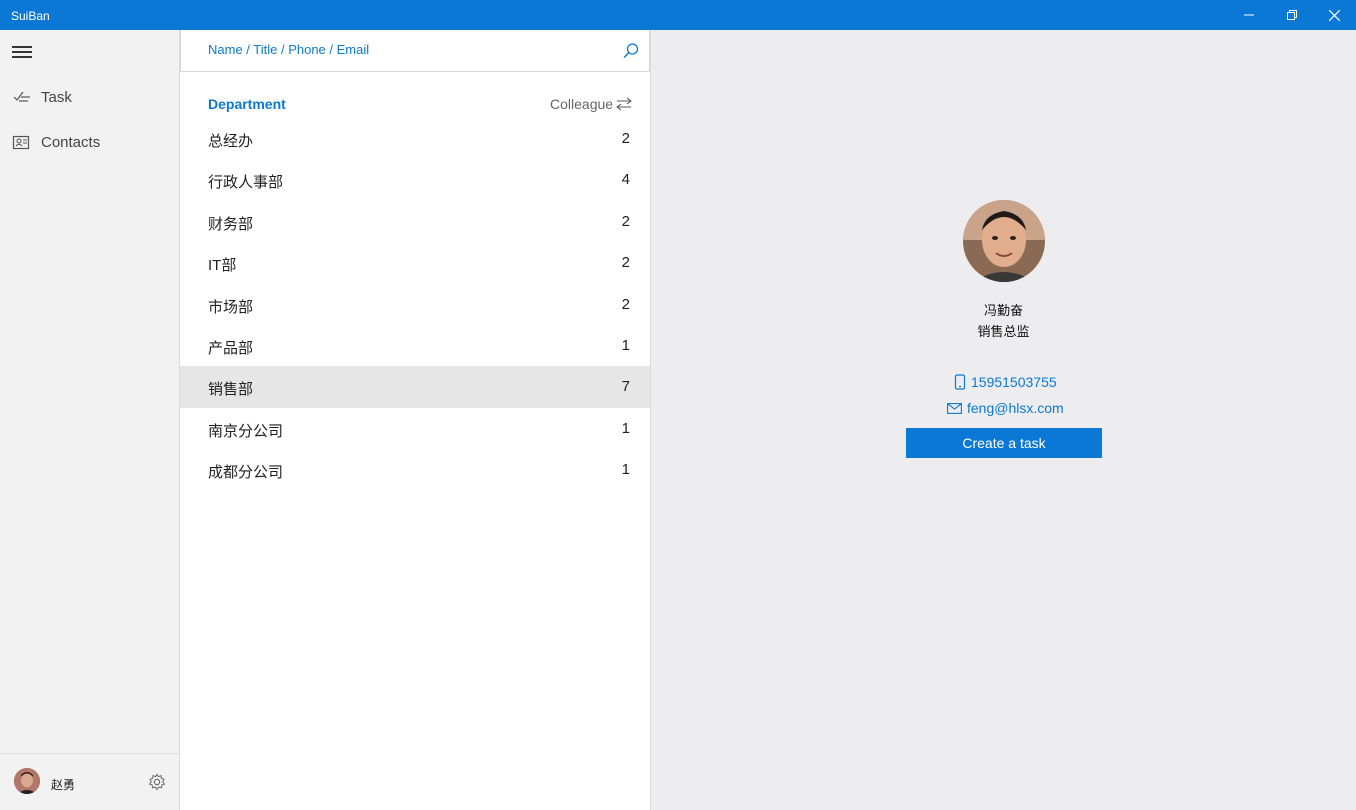 The height and width of the screenshot is (810, 1356). I want to click on search-box, so click(415, 51).